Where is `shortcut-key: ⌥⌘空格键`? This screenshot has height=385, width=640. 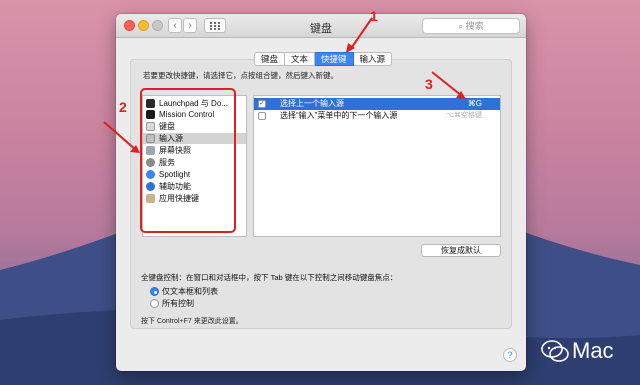
shortcut-key: ⌥⌘空格键 is located at coordinates (464, 116).